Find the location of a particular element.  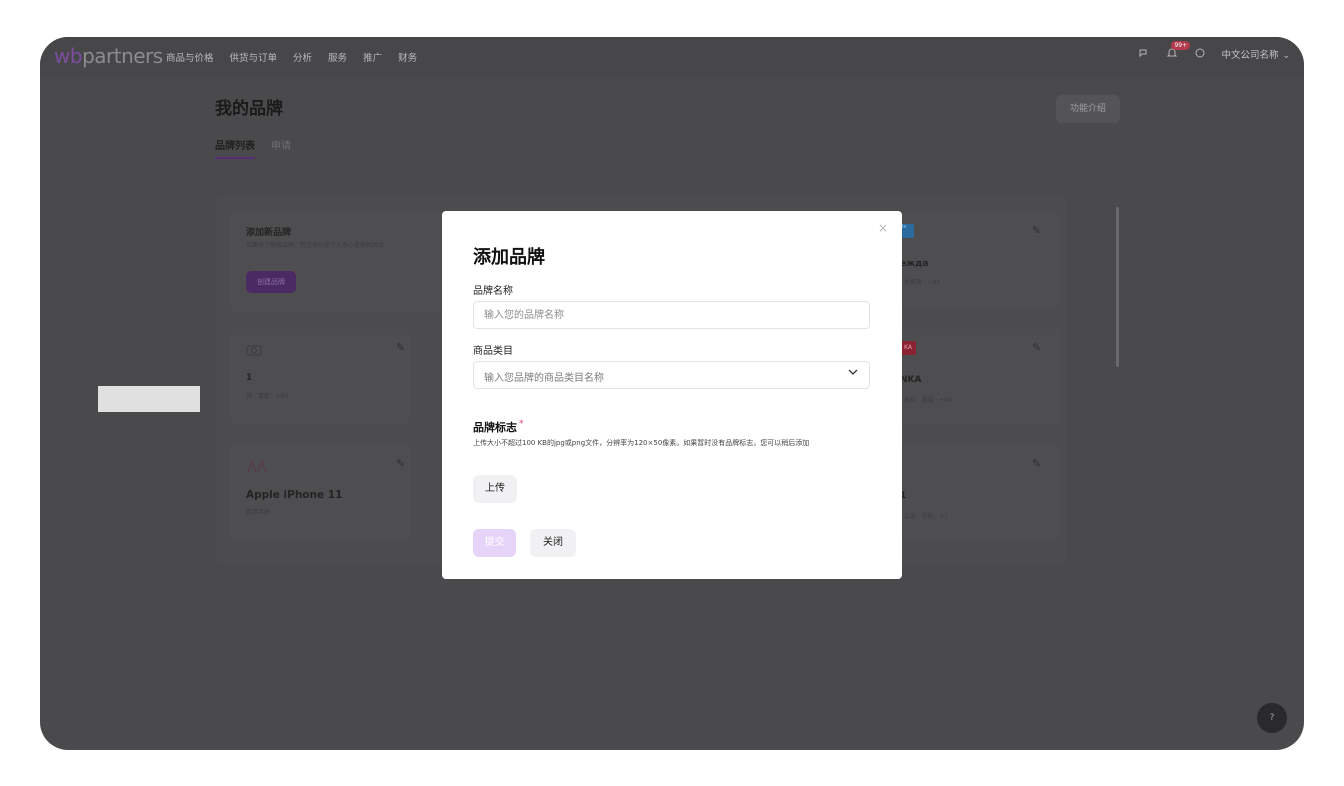

logo-prefix: wb is located at coordinates (68, 56).